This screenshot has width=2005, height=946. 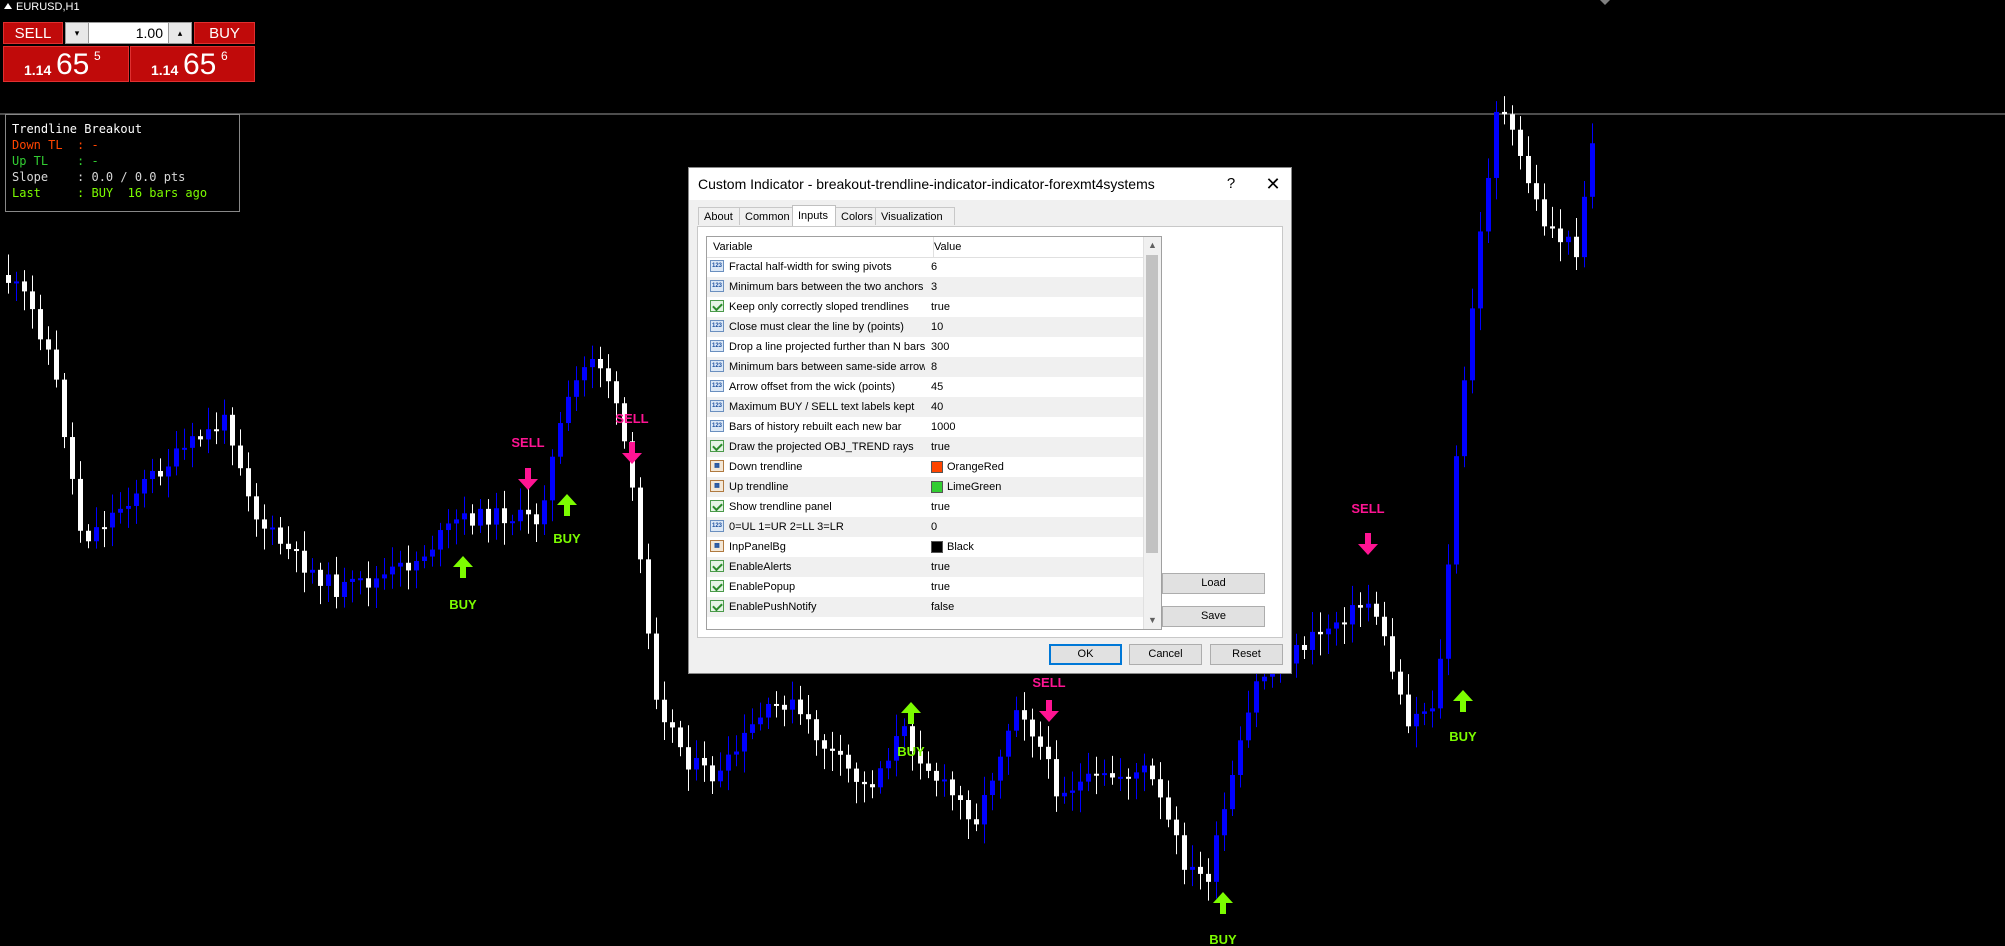 What do you see at coordinates (942, 607) in the screenshot?
I see `input-value: false` at bounding box center [942, 607].